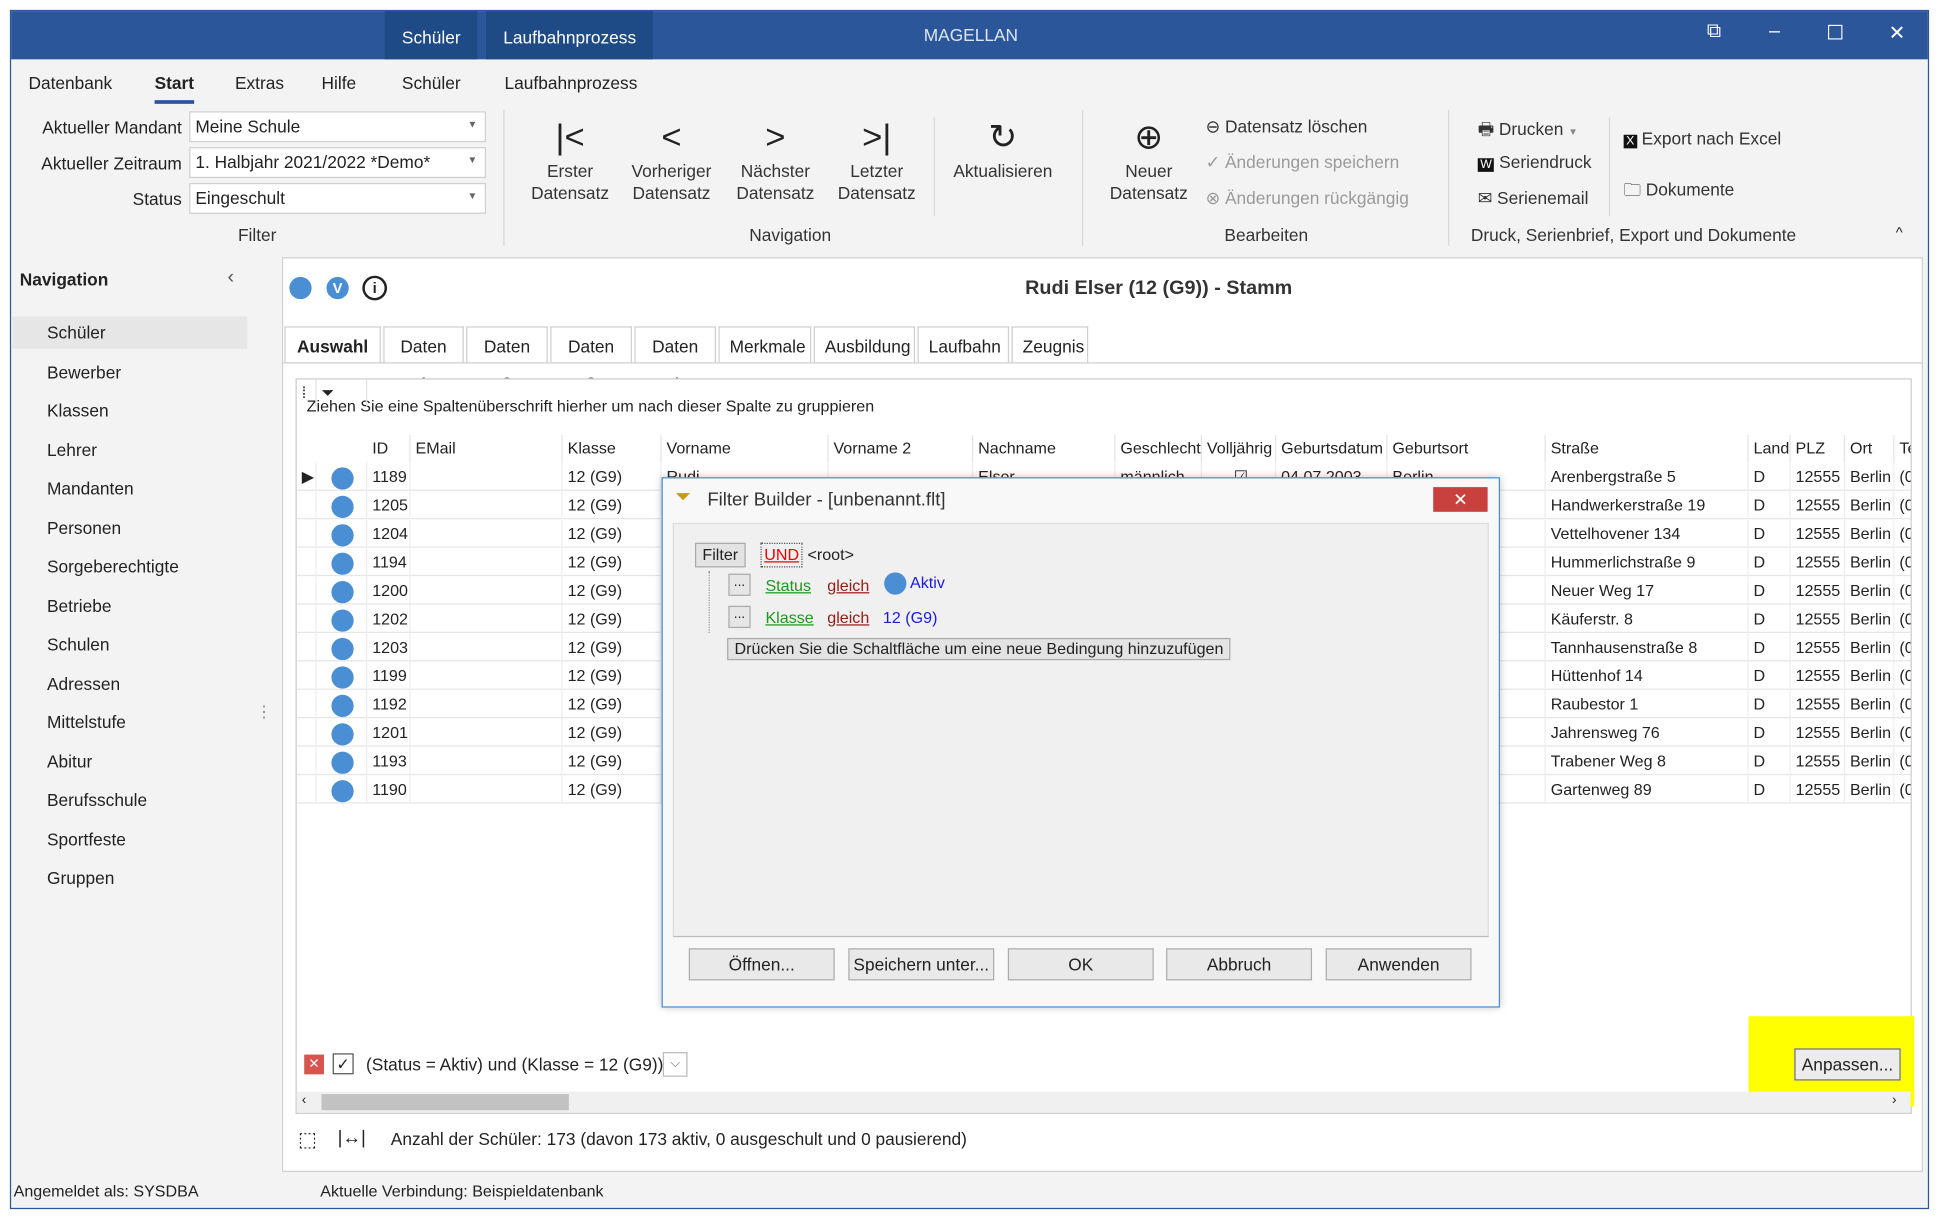  I want to click on menu-laufbahnprozess: Laufbahnprozess, so click(571, 83).